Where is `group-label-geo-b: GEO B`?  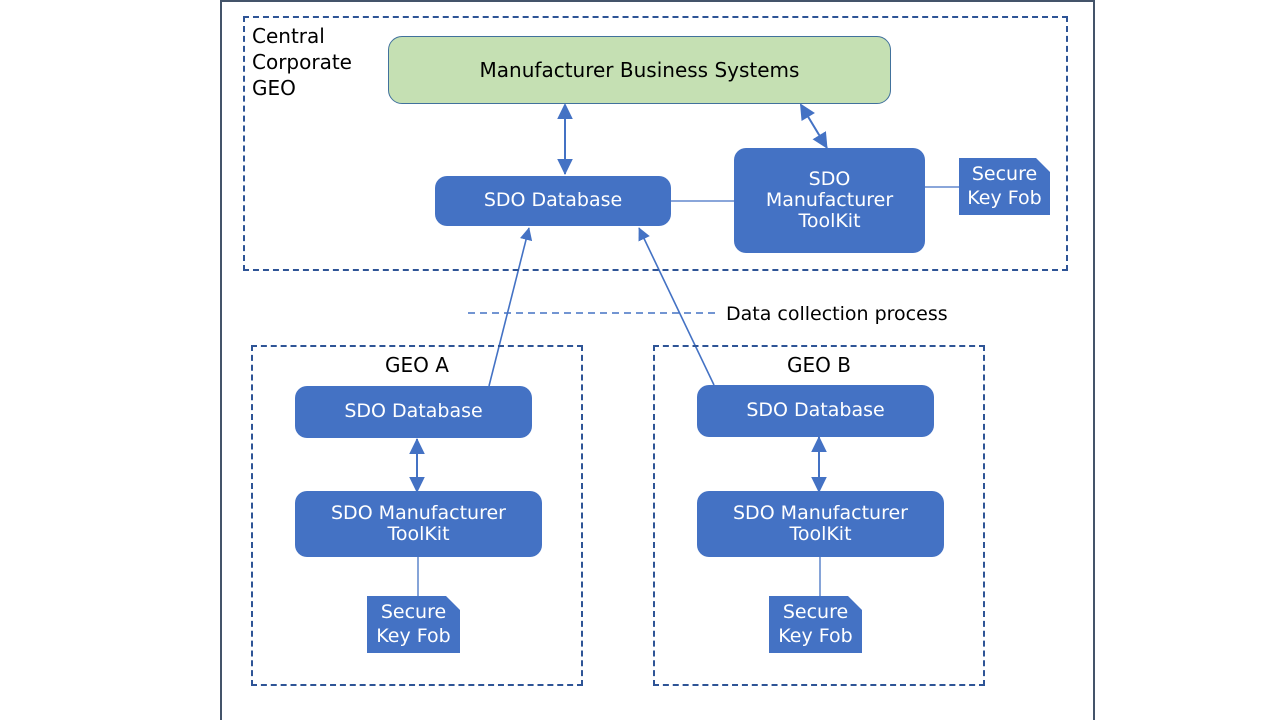
group-label-geo-b: GEO B is located at coordinates (819, 365).